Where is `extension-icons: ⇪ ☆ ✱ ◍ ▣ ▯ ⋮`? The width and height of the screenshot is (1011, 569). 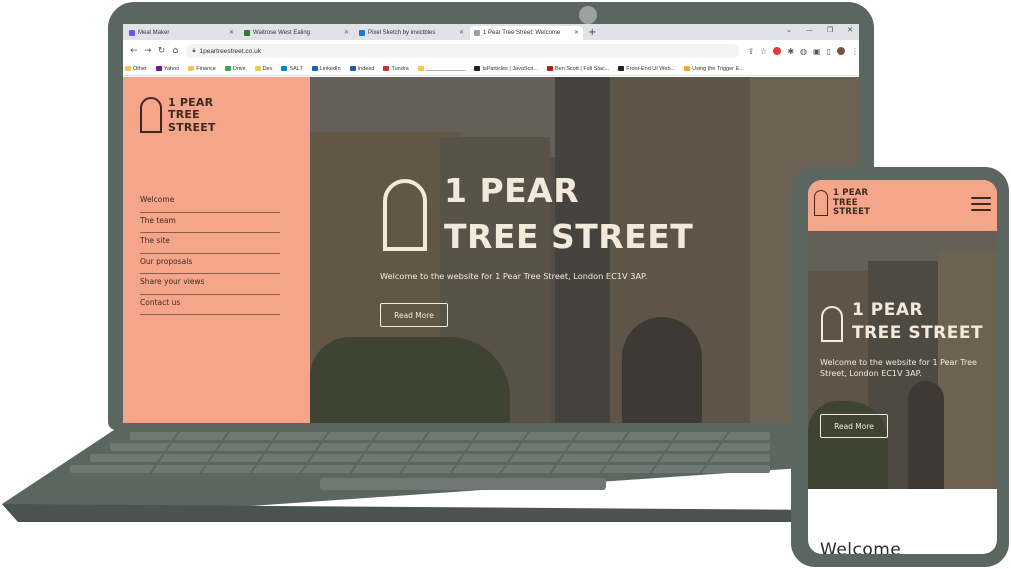 extension-icons: ⇪ ☆ ✱ ◍ ▣ ▯ ⋮ is located at coordinates (803, 51).